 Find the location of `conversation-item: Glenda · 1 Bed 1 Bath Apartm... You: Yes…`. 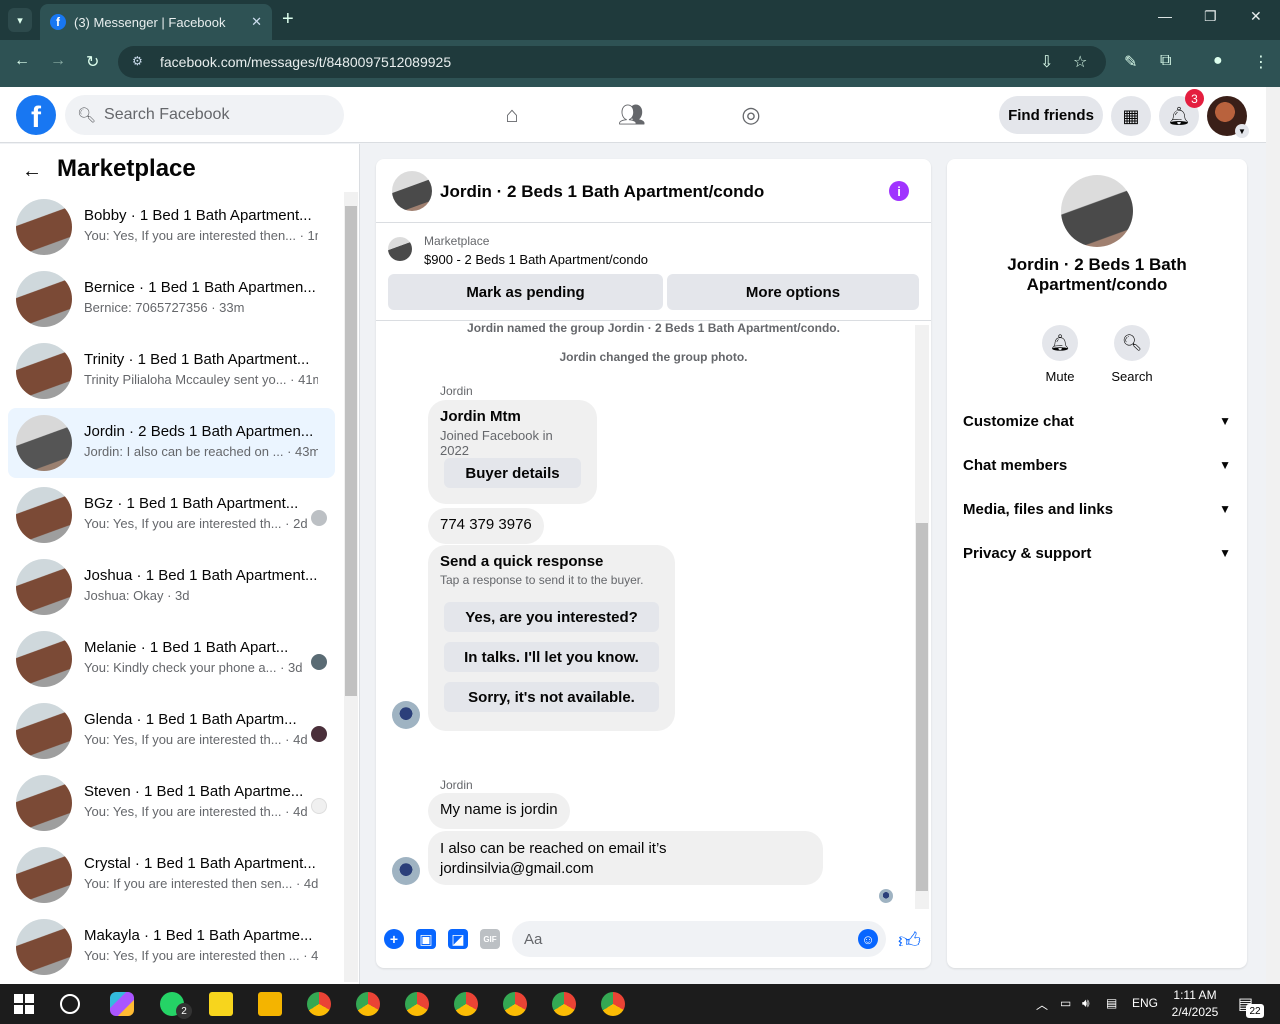

conversation-item: Glenda · 1 Bed 1 Bath Apartm... You: Yes… is located at coordinates (171, 731).